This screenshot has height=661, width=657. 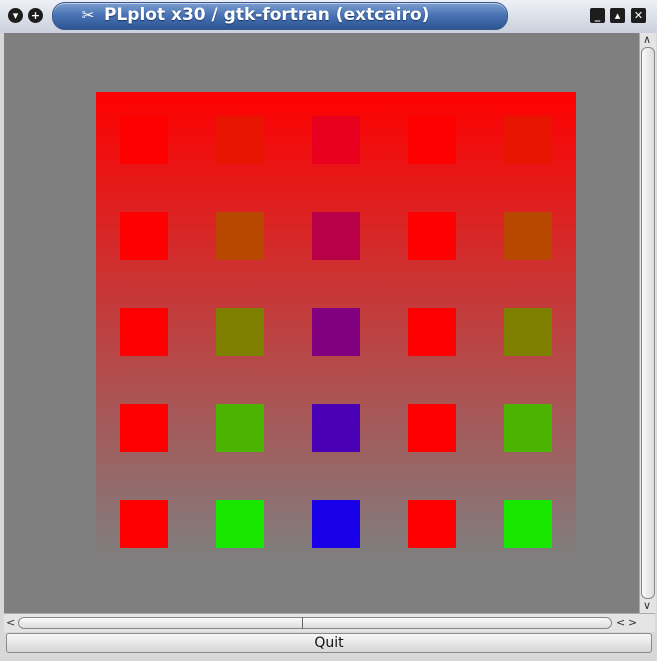 What do you see at coordinates (597, 15) in the screenshot?
I see `minimize-icon: _` at bounding box center [597, 15].